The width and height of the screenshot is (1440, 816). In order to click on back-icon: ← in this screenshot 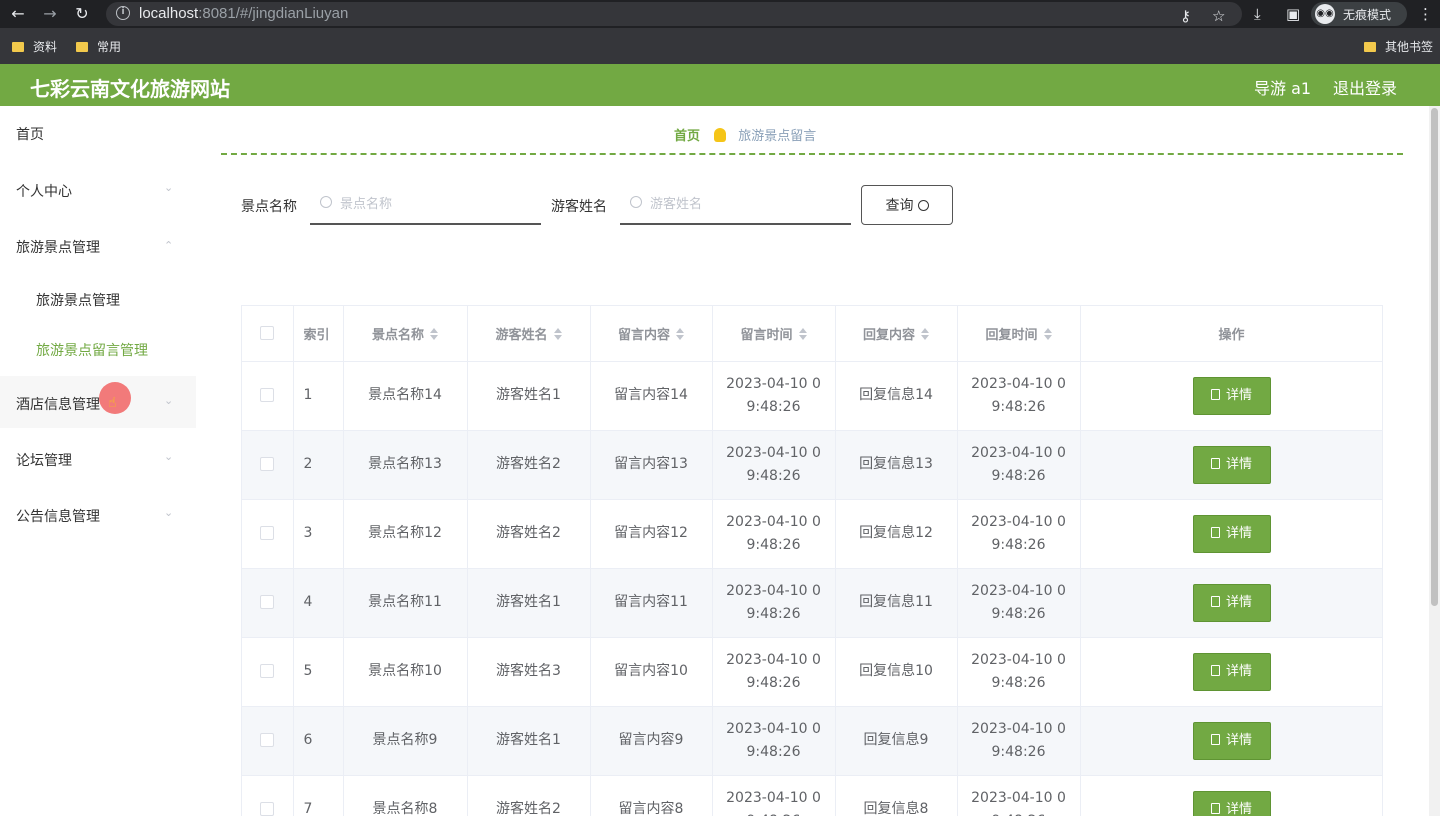, I will do `click(18, 14)`.